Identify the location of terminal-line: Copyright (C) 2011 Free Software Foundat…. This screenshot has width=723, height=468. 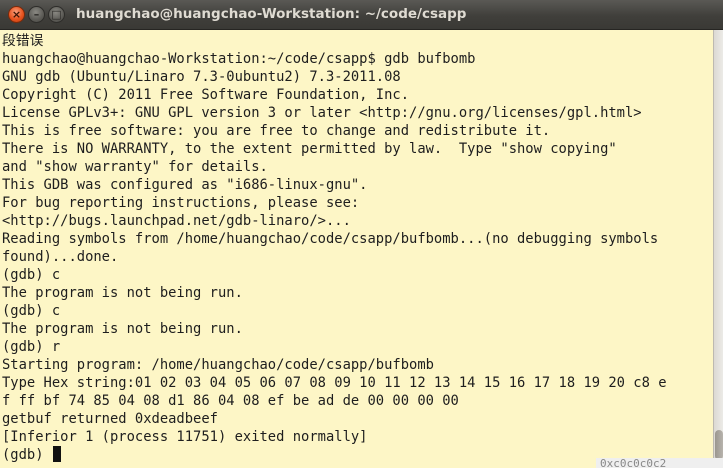
(206, 95).